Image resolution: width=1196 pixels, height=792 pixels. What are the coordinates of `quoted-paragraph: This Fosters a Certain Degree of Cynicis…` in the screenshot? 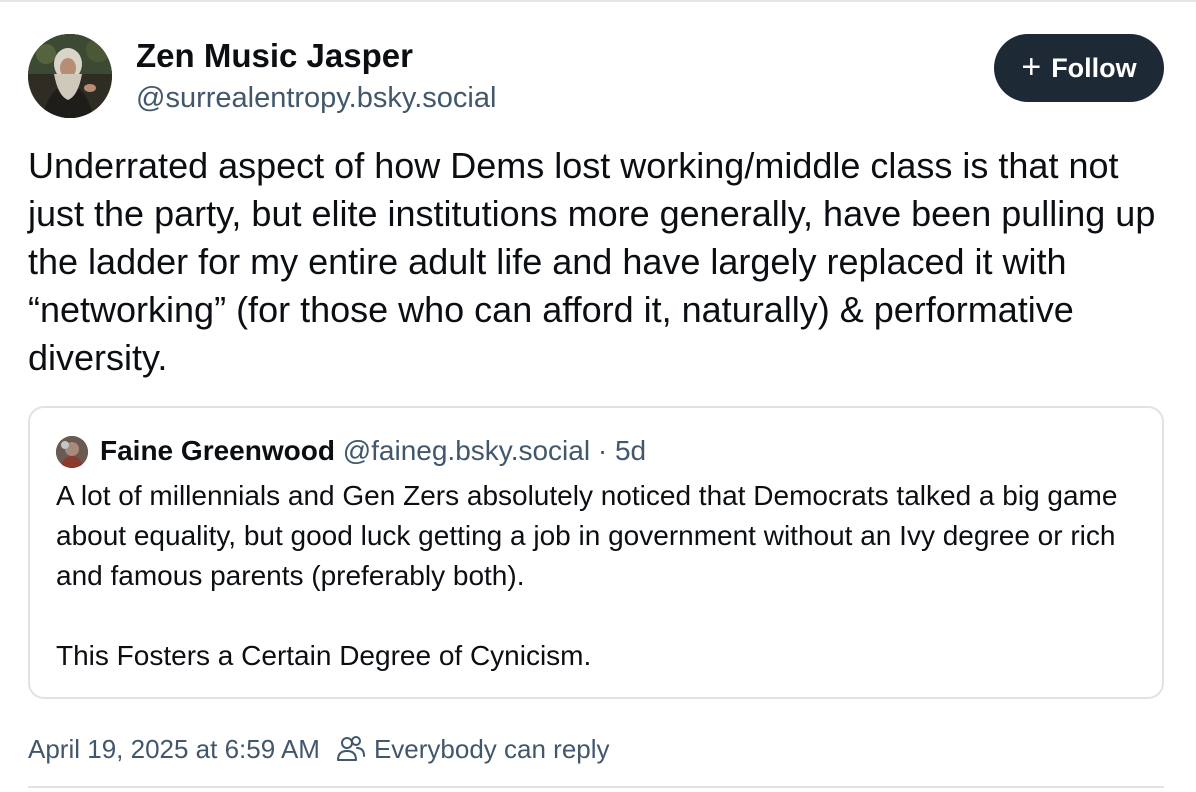 It's located at (324, 655).